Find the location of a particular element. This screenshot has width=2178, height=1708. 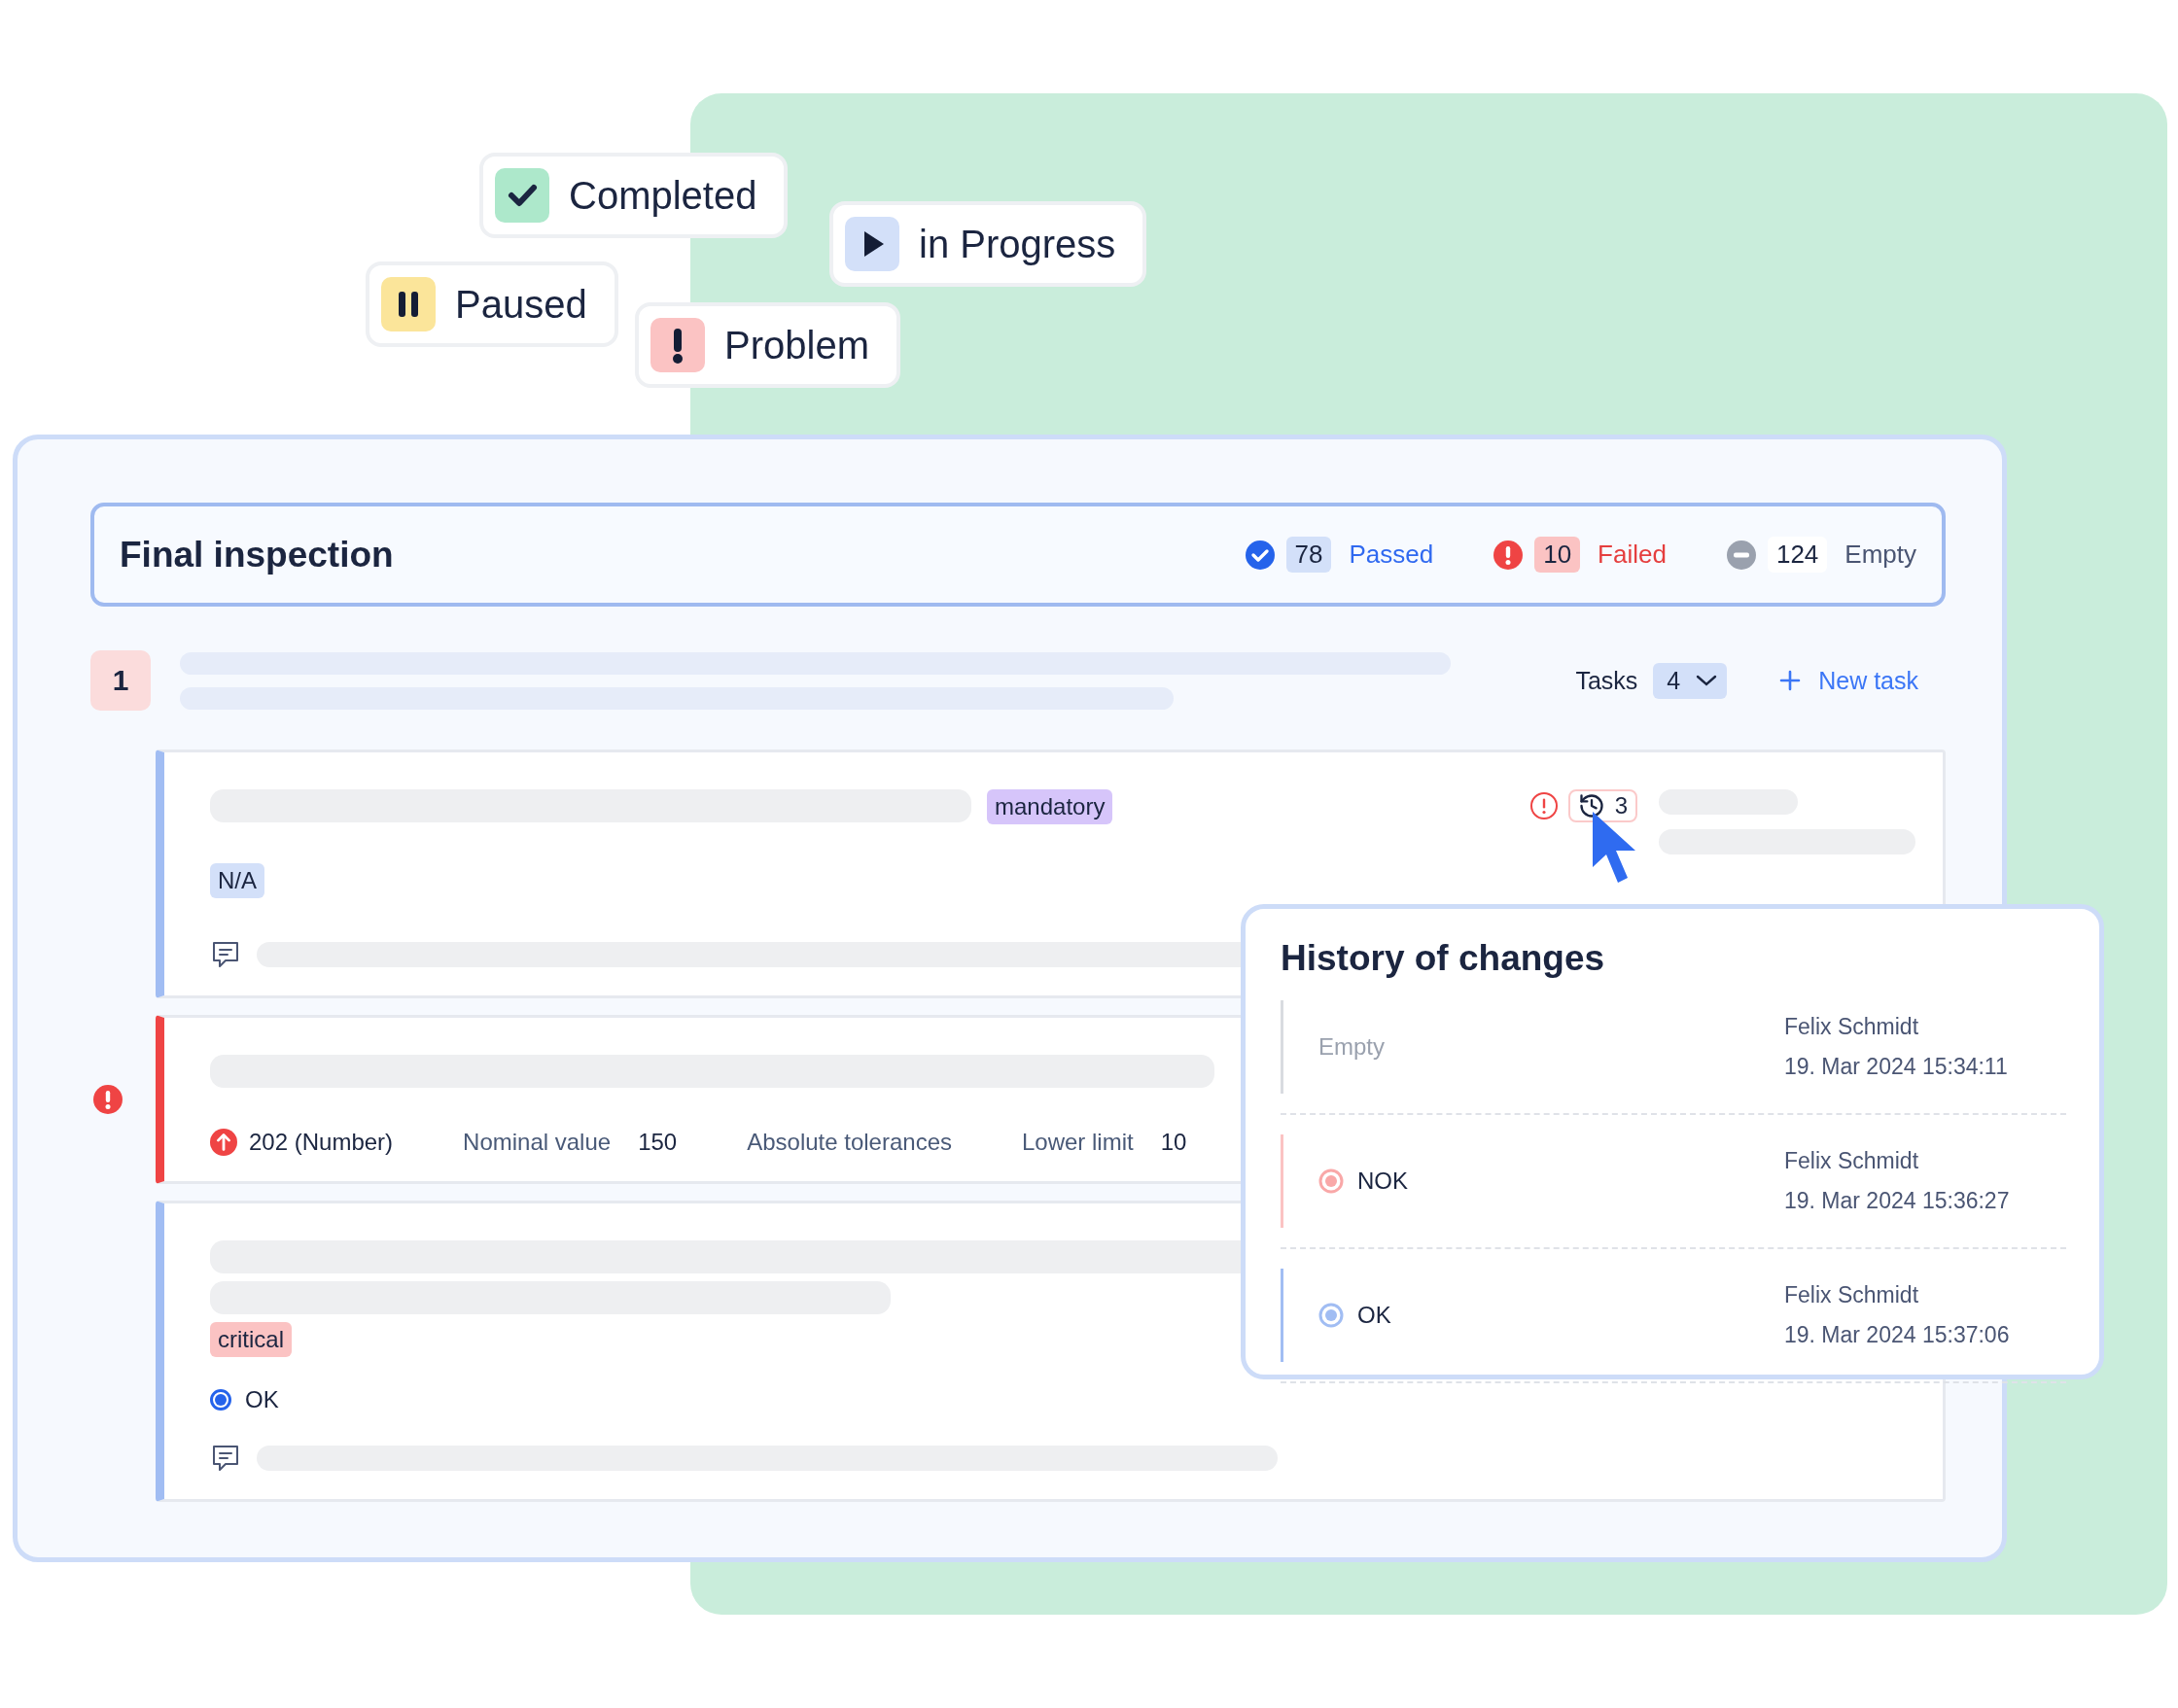

field-label: Absolute tolerances is located at coordinates (849, 1142).